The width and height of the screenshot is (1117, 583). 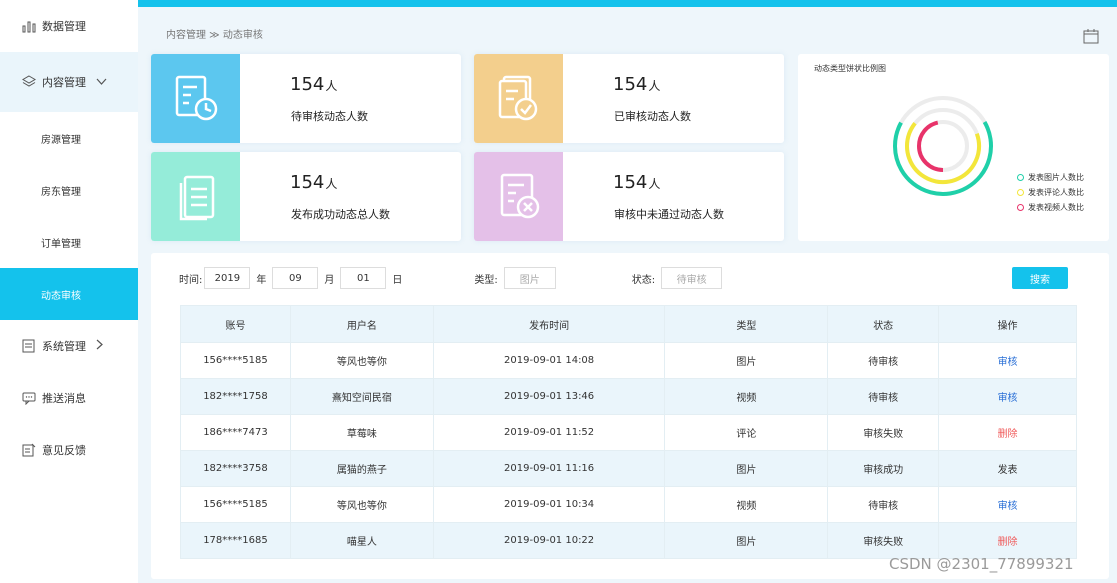 I want to click on document-clock-icon, so click(x=195, y=98).